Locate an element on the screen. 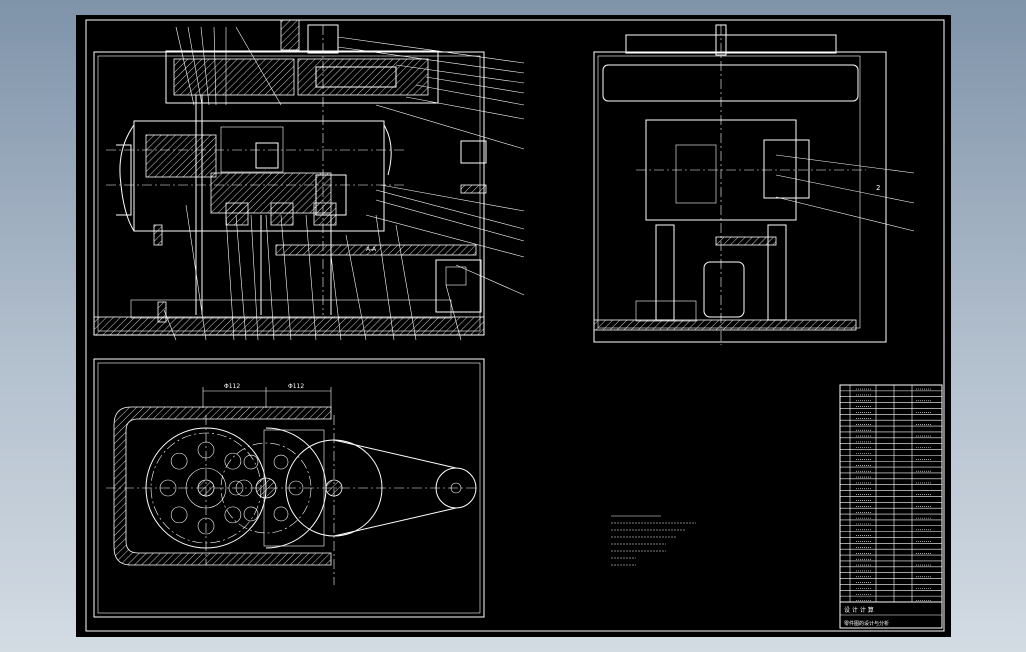 This screenshot has width=1026, height=652. parts-list-table is located at coordinates (891, 493).